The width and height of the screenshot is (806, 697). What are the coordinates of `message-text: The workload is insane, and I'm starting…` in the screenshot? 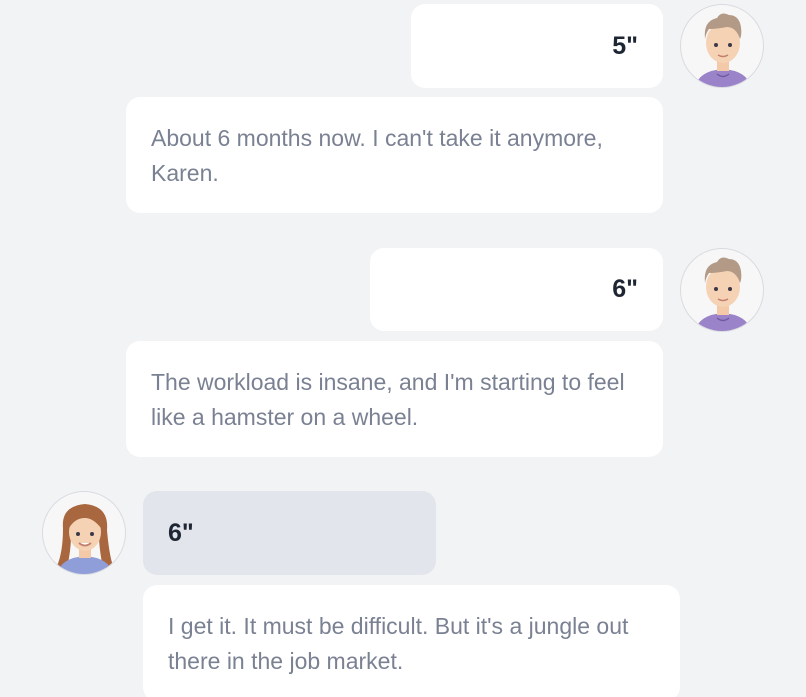 It's located at (388, 399).